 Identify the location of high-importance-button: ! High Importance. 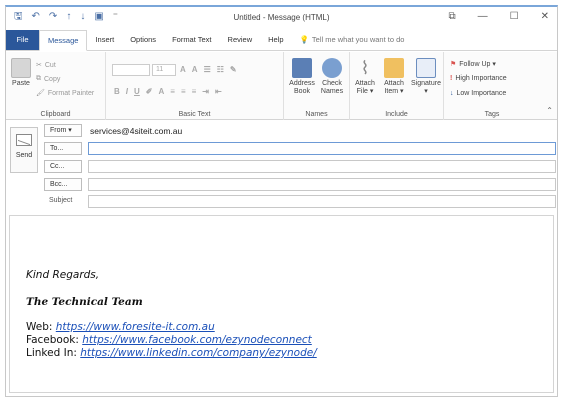
(478, 78).